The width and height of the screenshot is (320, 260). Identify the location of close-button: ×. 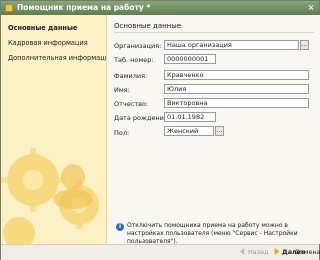
(311, 8).